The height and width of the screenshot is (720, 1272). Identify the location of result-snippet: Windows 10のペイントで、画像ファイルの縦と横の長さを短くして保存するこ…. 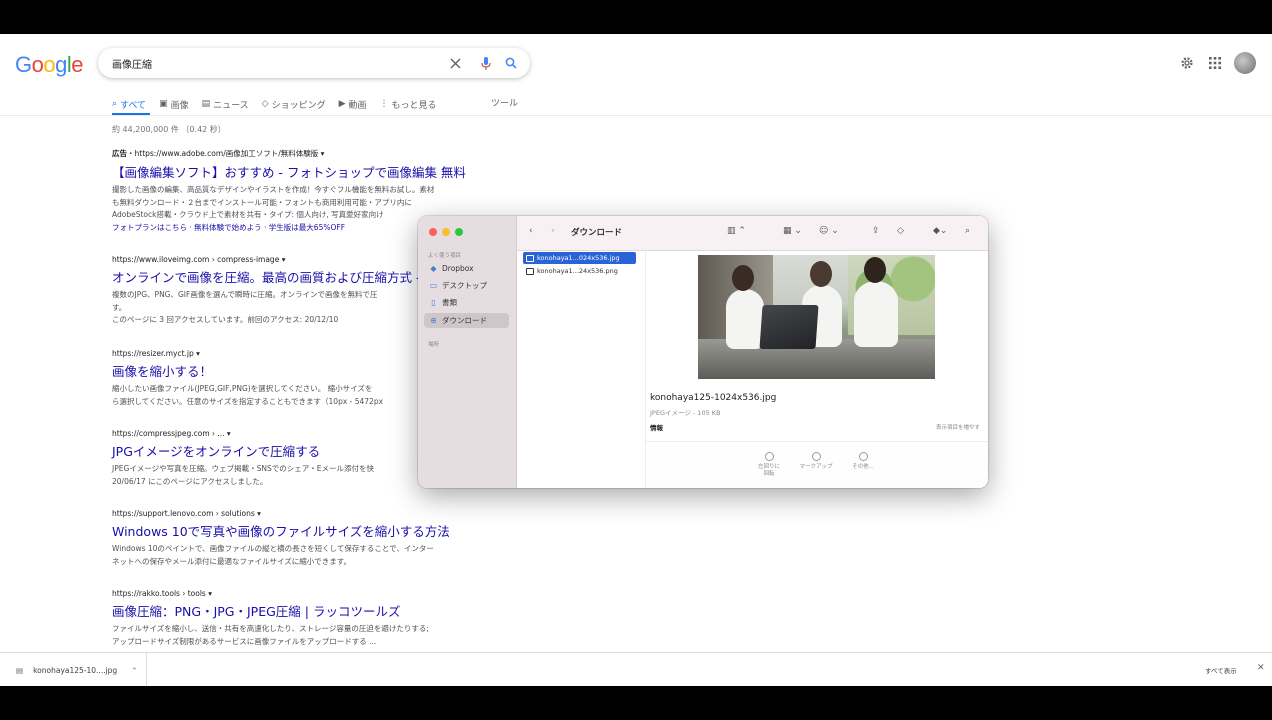
(302, 555).